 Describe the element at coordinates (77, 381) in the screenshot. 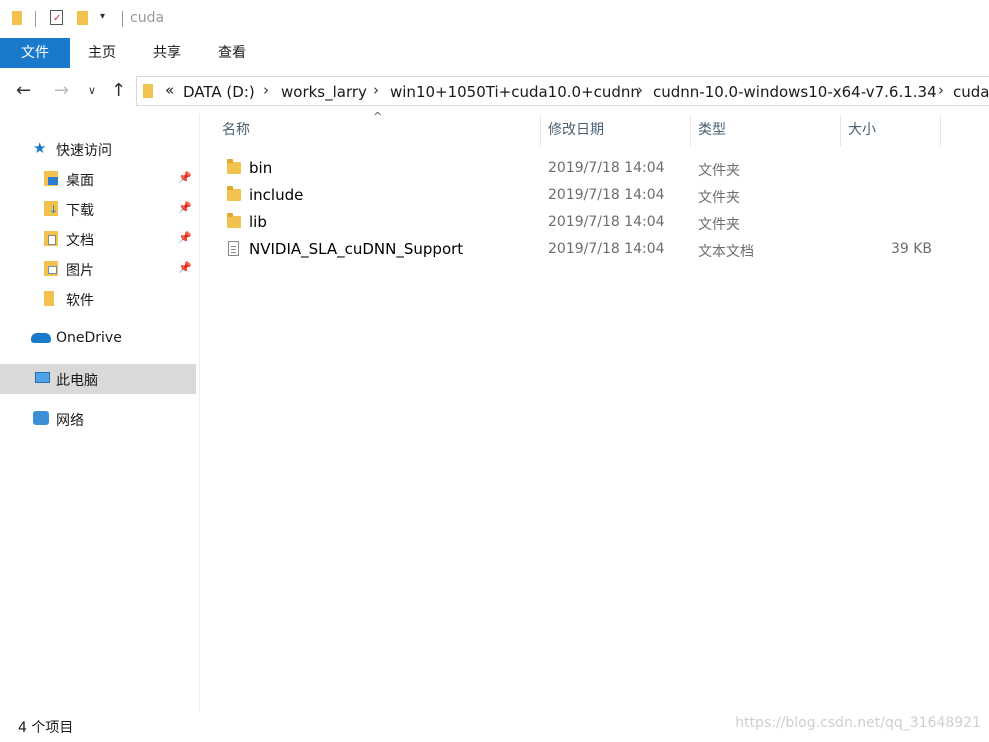

I see `sidebar-item-label: 此电脑` at that location.